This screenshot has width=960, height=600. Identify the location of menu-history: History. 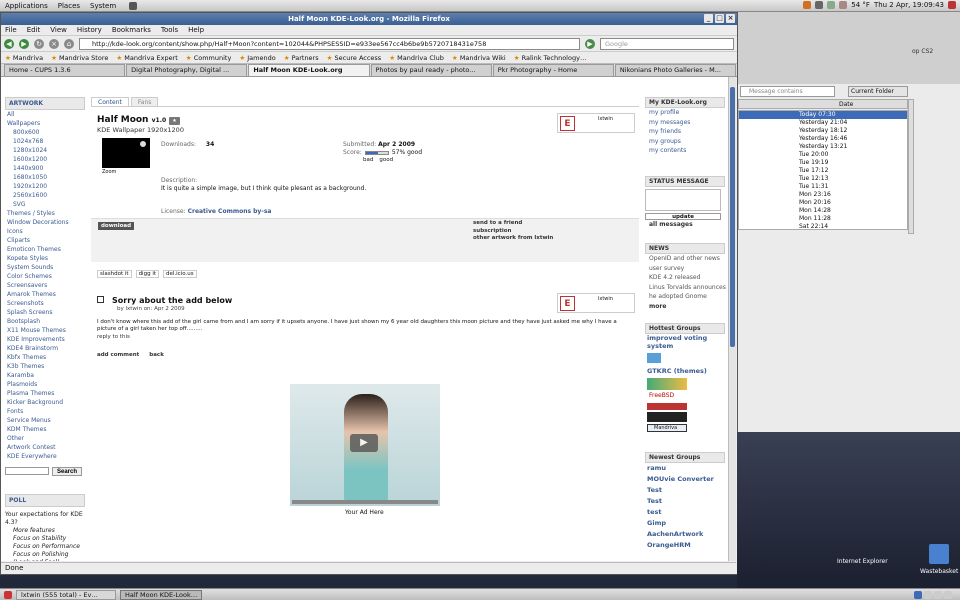
(89, 30).